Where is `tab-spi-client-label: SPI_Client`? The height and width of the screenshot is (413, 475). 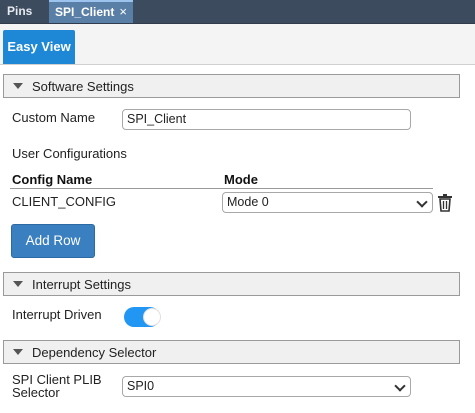 tab-spi-client-label: SPI_Client is located at coordinates (85, 12).